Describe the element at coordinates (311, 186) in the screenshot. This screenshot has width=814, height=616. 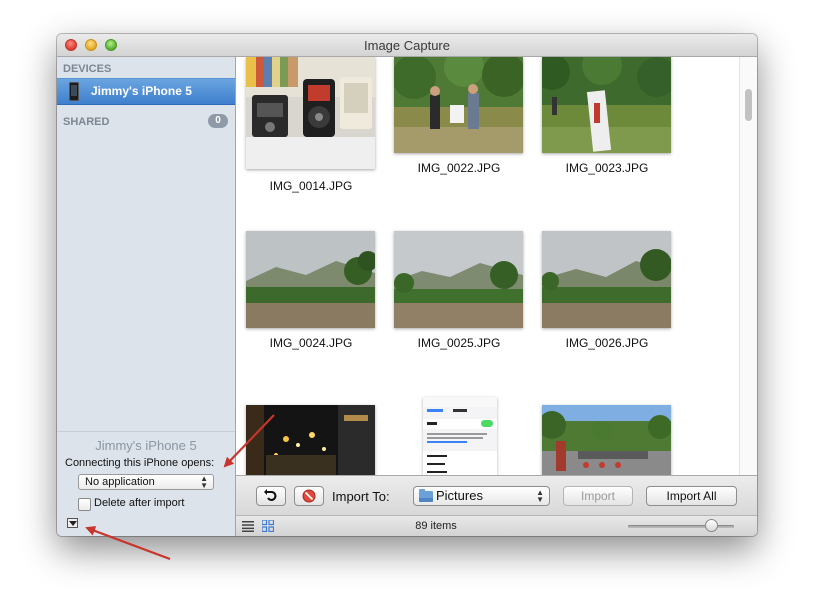
I see `photo-filename: IMG_0014.JPG` at that location.